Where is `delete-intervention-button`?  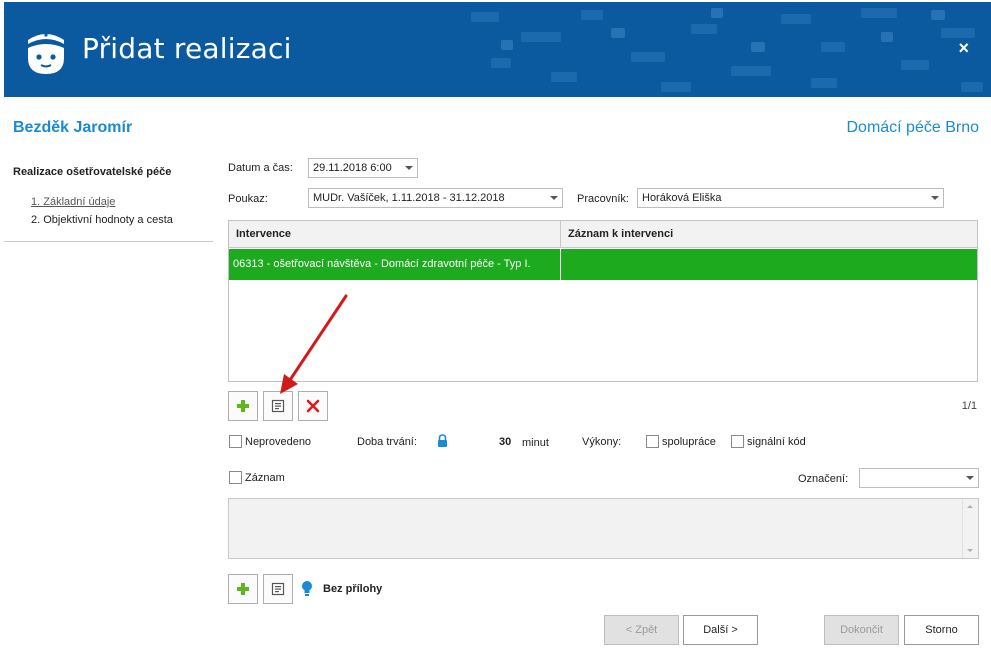 delete-intervention-button is located at coordinates (313, 406).